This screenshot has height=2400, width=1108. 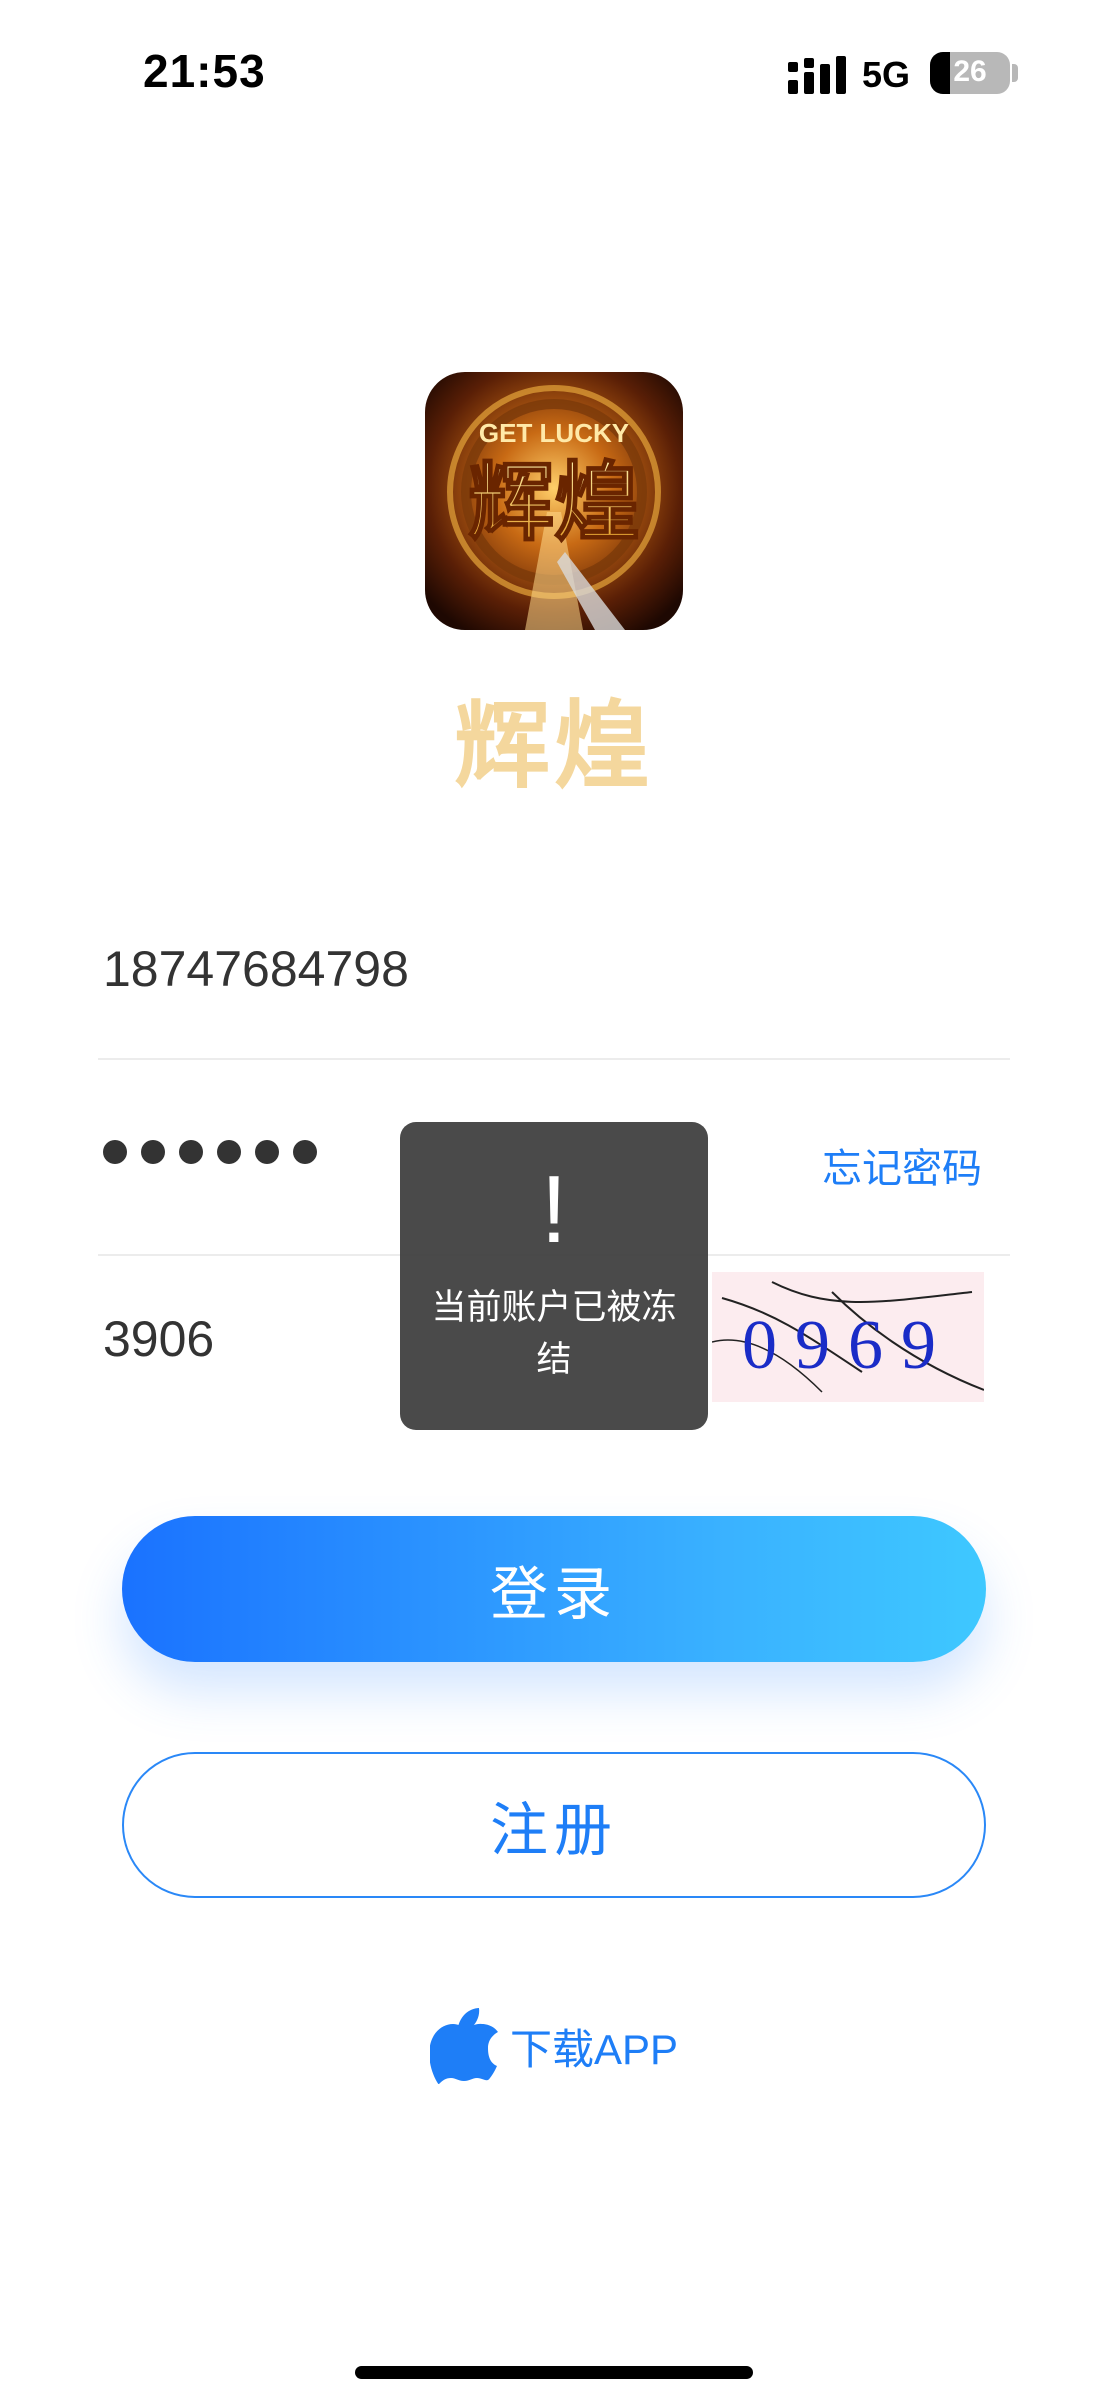 I want to click on captcha-input: 3906, so click(x=158, y=1339).